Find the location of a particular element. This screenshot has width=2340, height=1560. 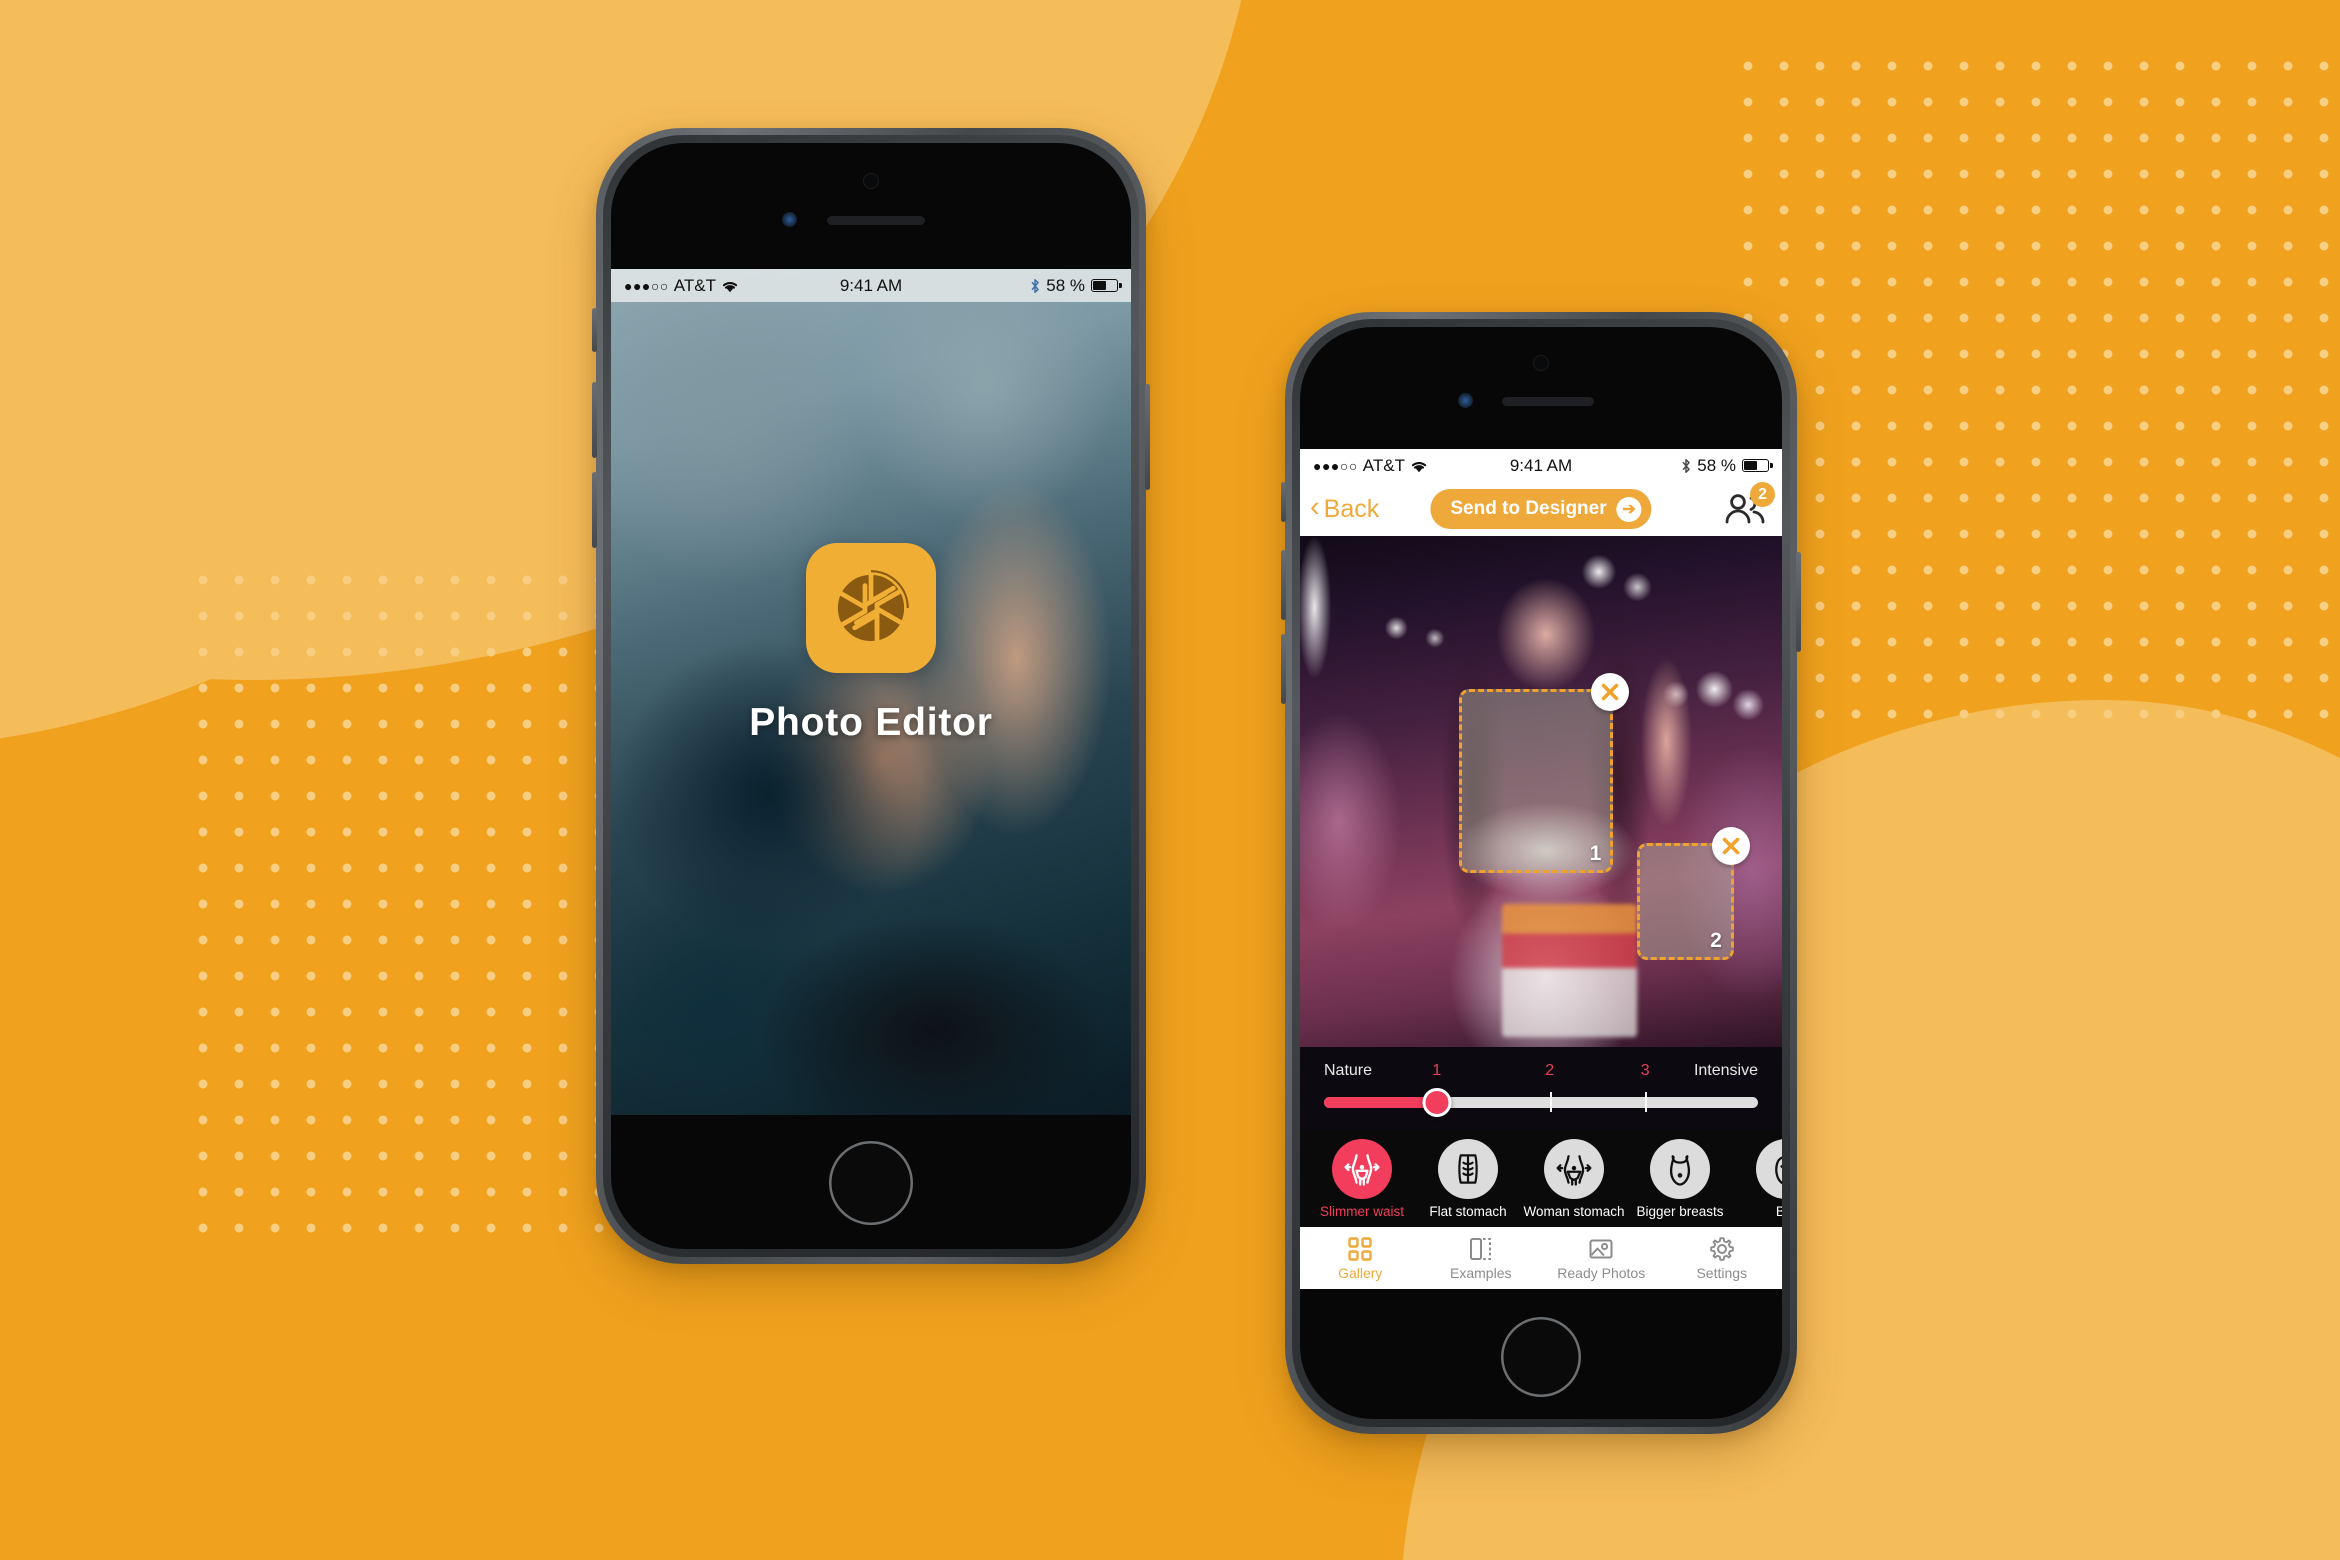

volume-up-button is located at coordinates (594, 420).